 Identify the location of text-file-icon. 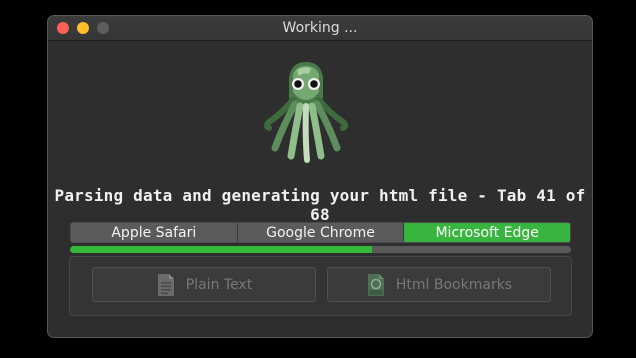
(165, 284).